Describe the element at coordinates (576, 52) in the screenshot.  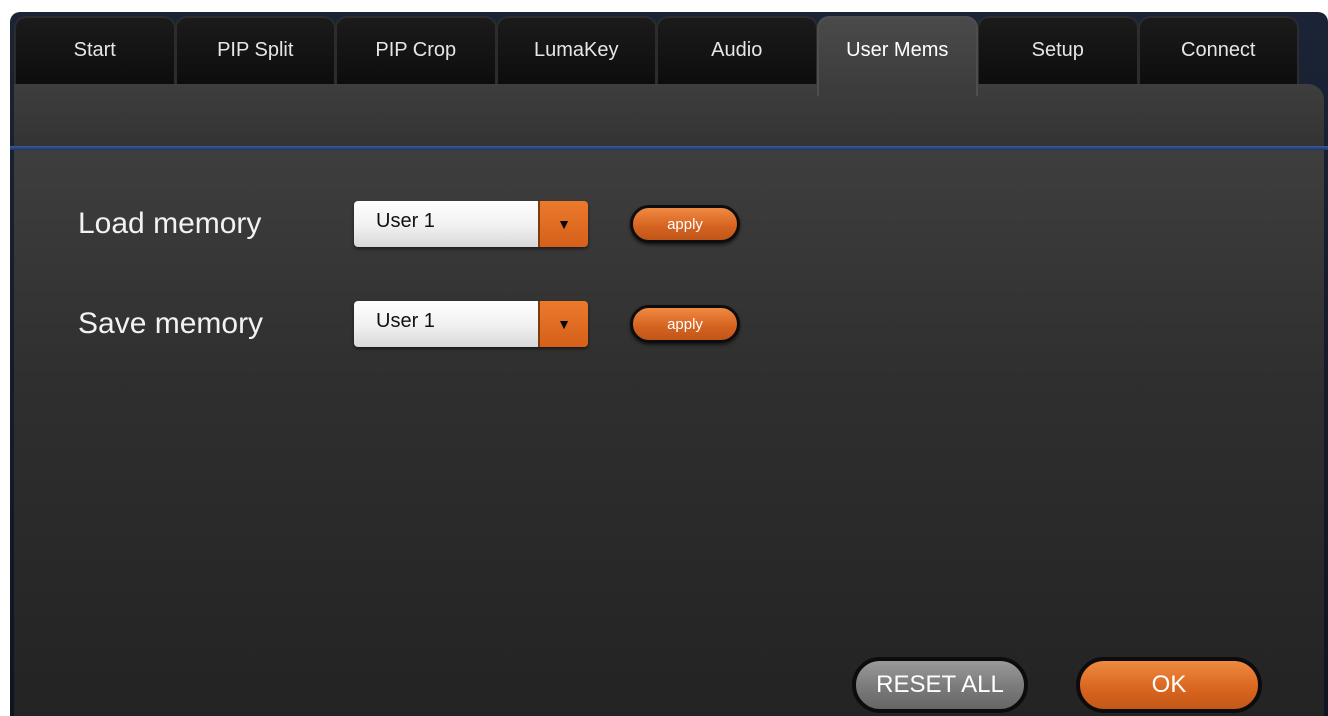
I see `tab-lumakey: LumaKey` at that location.